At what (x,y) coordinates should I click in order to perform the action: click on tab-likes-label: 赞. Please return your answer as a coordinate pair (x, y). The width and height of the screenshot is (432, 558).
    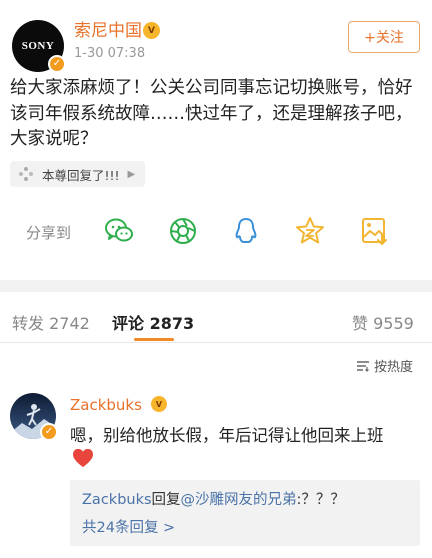
    Looking at the image, I should click on (360, 323).